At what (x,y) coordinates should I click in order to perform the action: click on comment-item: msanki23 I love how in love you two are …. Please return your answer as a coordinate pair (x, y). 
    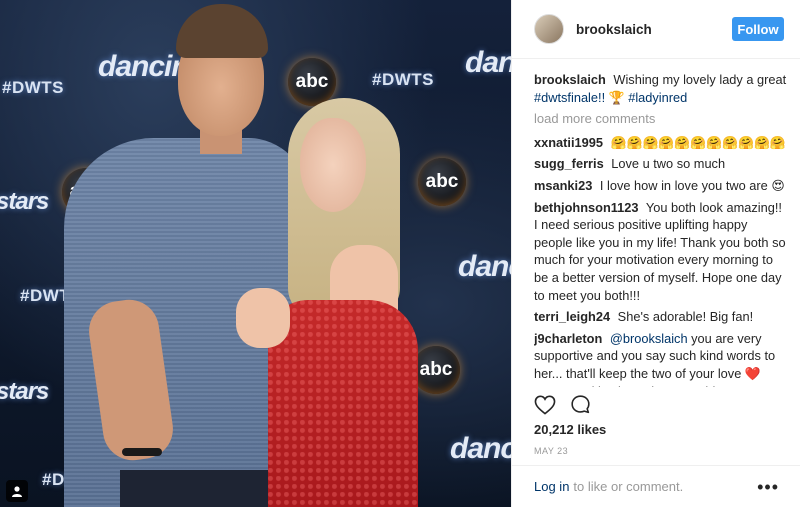
    Looking at the image, I should click on (661, 186).